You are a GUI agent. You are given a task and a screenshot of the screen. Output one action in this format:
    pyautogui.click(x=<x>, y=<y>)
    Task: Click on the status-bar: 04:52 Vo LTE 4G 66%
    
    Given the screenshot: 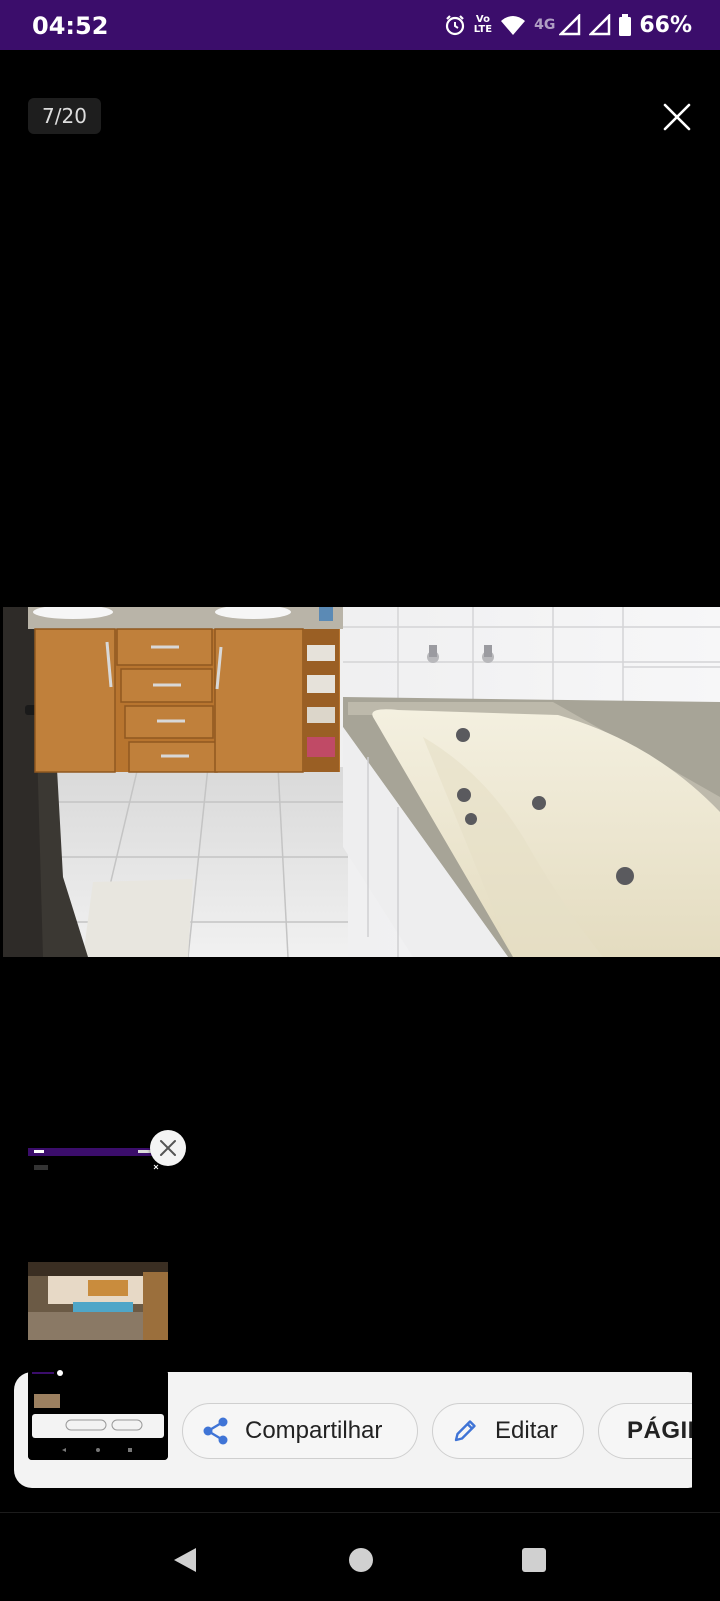 What is the action you would take?
    pyautogui.click(x=360, y=25)
    